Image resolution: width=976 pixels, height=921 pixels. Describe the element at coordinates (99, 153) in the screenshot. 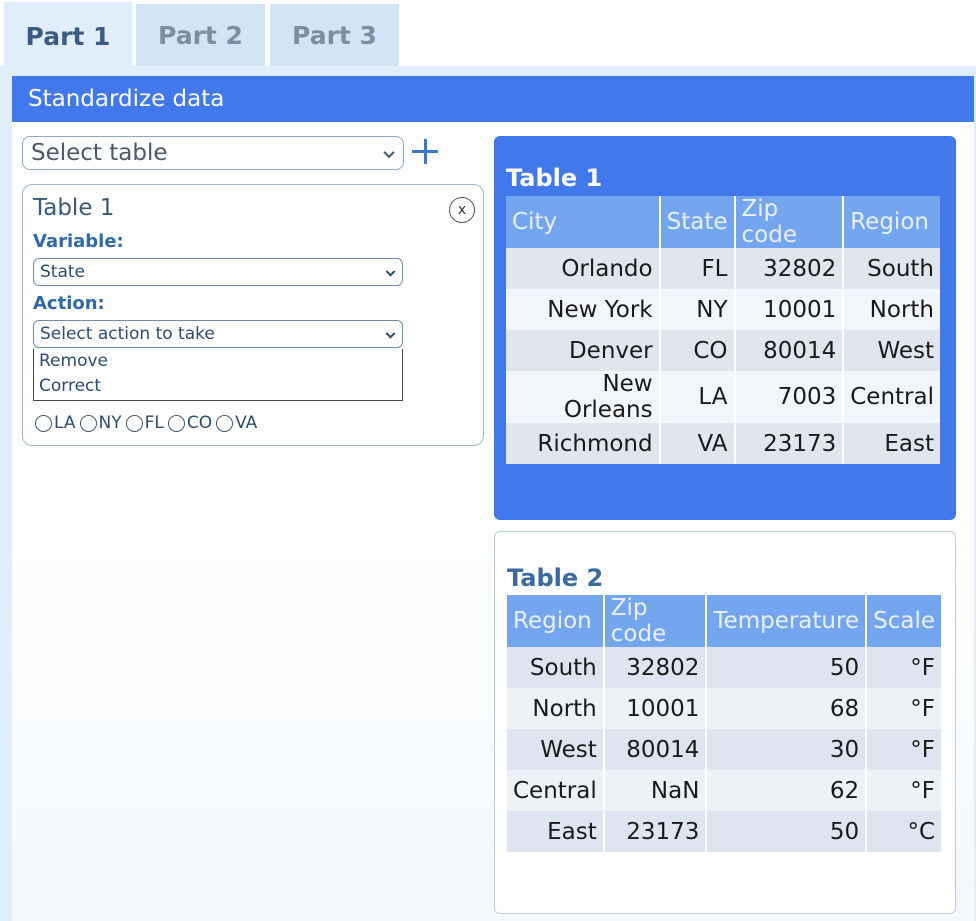

I see `select-table-value: Select table` at that location.